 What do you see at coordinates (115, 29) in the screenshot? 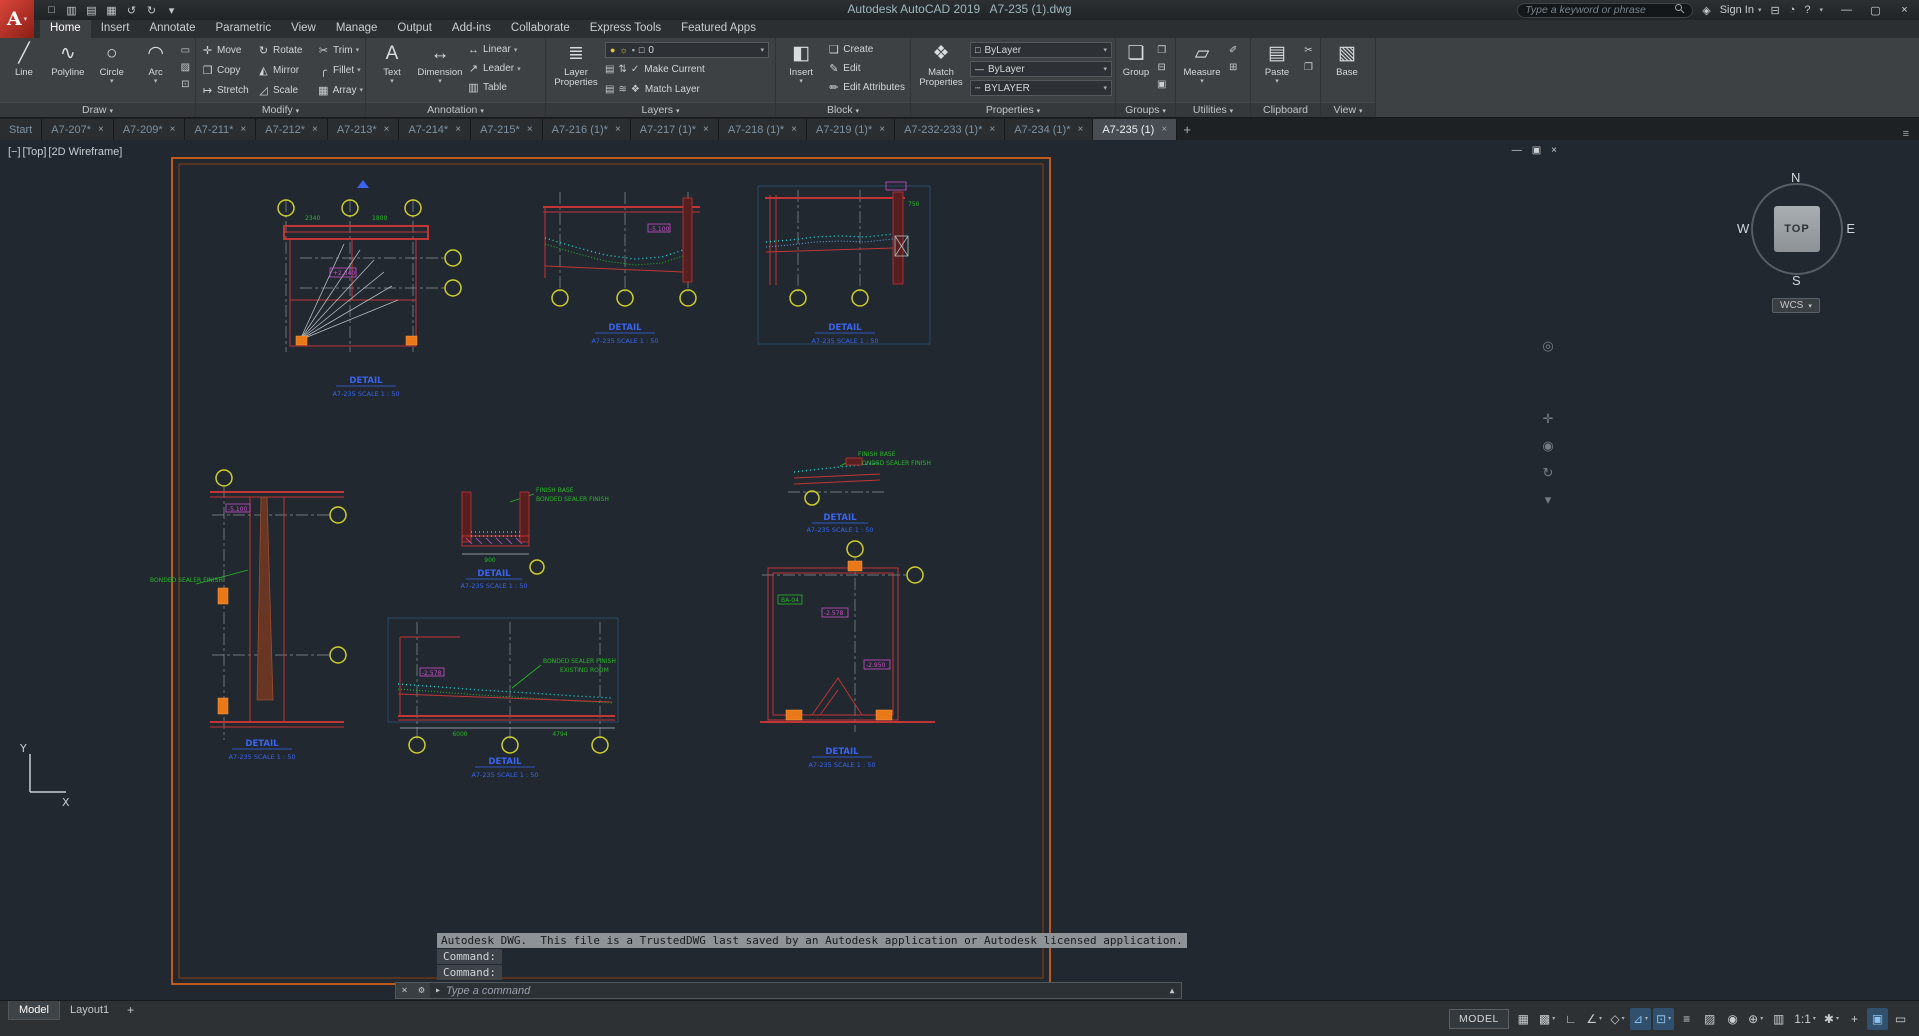
I see `ribbon-tab: Insert` at bounding box center [115, 29].